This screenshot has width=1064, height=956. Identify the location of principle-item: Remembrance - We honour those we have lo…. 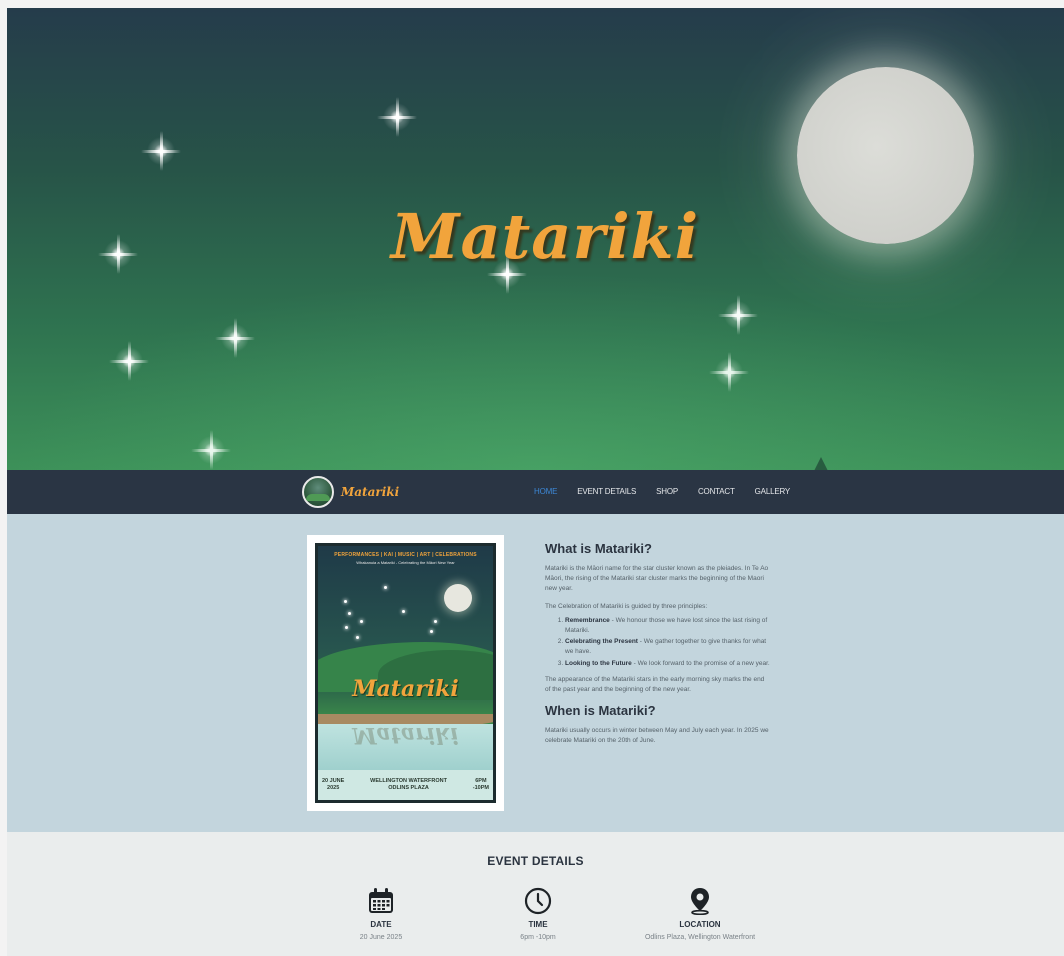
(667, 626).